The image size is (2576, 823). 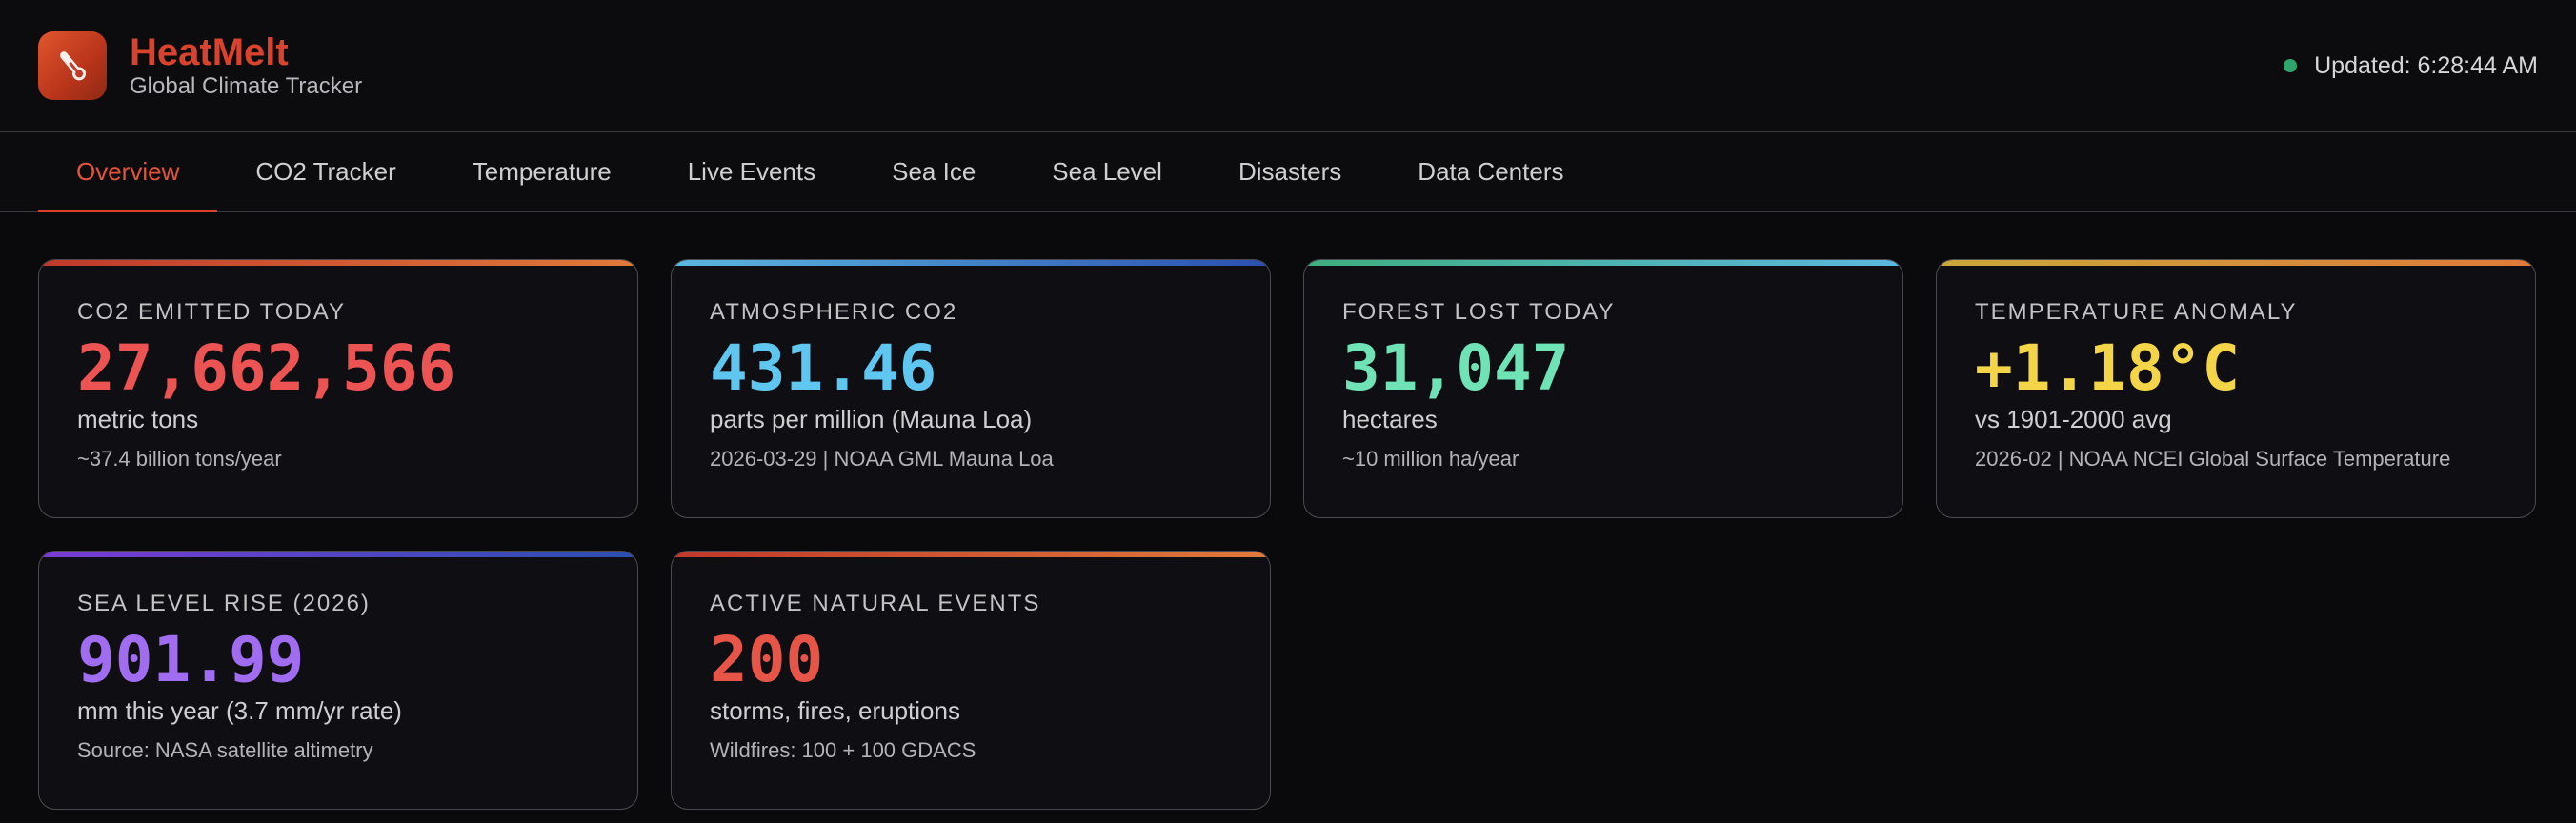 I want to click on tab-disasters: Disasters, so click(x=1290, y=171).